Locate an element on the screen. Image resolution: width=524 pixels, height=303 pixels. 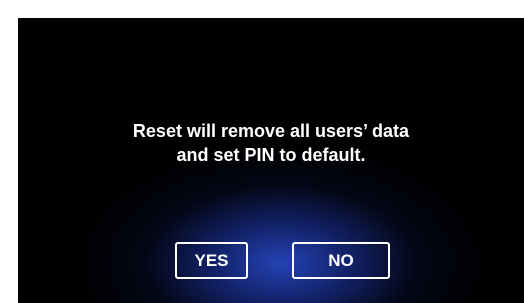
no-button: NO is located at coordinates (341, 260).